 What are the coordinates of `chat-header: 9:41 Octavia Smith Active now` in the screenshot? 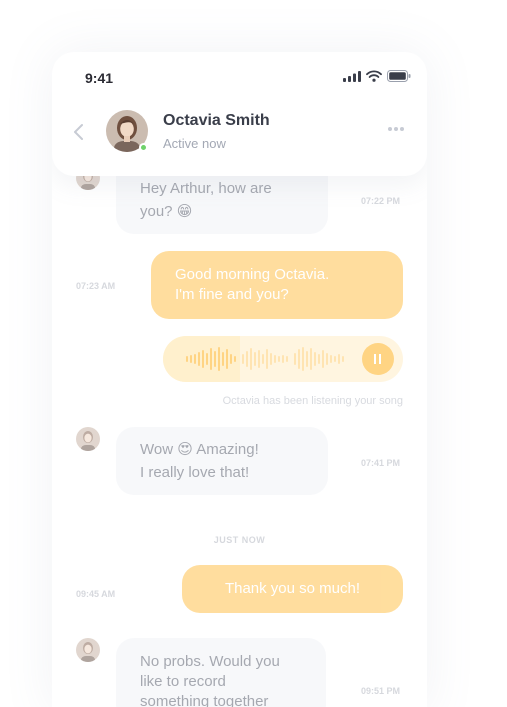 It's located at (239, 114).